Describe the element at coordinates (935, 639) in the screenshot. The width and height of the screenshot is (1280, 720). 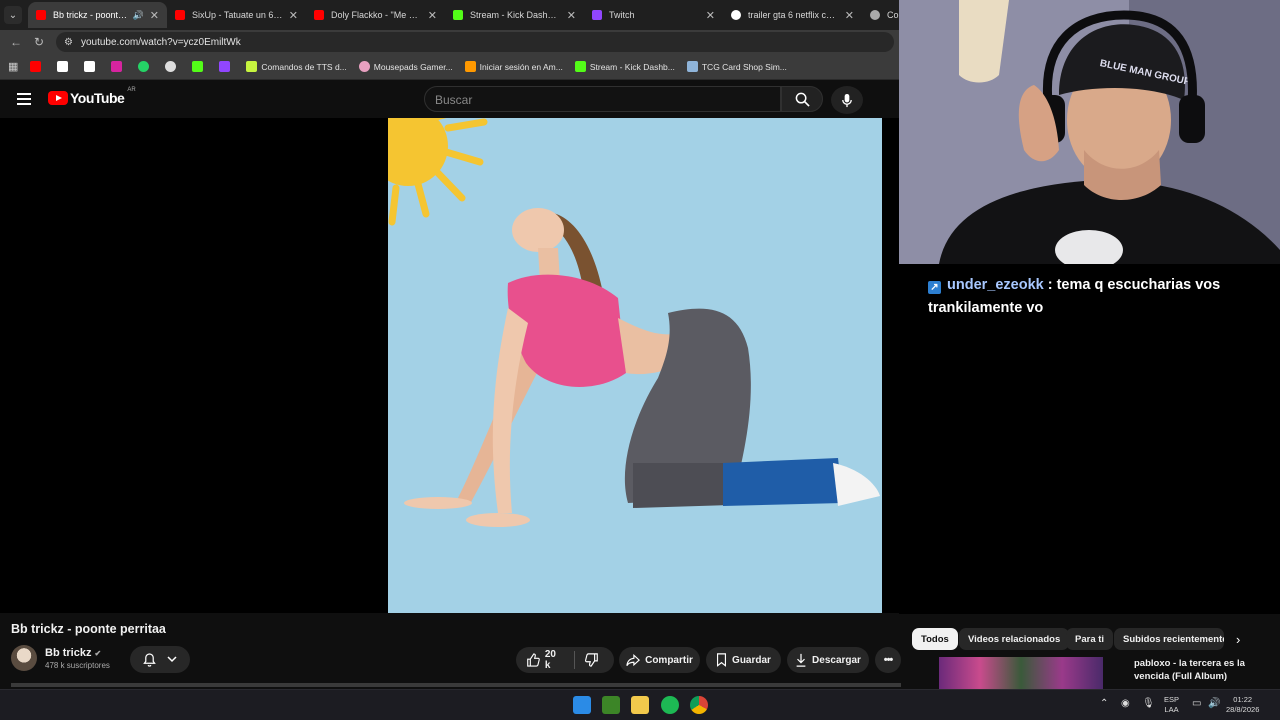
I see `chip-todos: Todos` at that location.